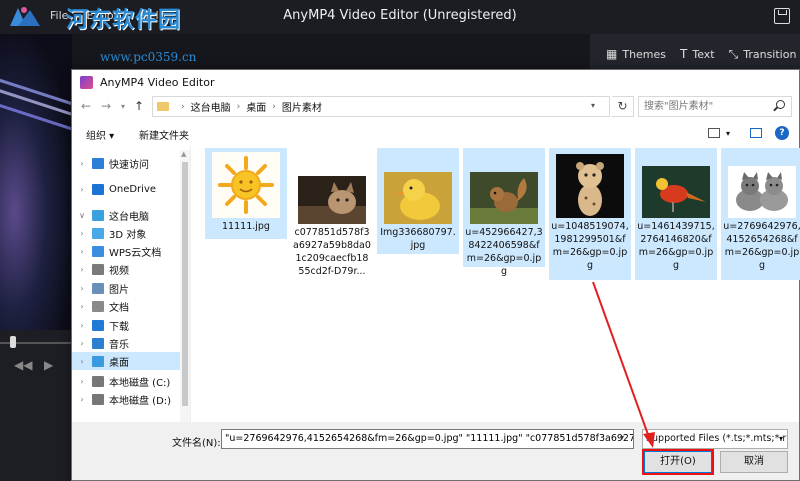 The width and height of the screenshot is (800, 481). What do you see at coordinates (435, 134) in the screenshot?
I see `command-bar: 组织 ▾ 新建文件夹 ▾ ?` at bounding box center [435, 134].